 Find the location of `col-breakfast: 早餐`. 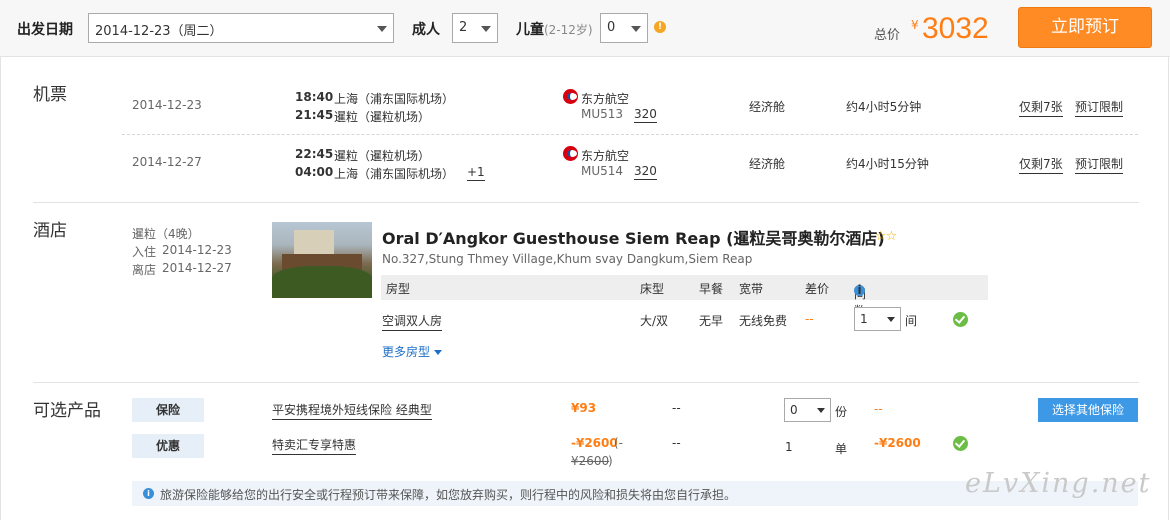

col-breakfast: 早餐 is located at coordinates (711, 289).